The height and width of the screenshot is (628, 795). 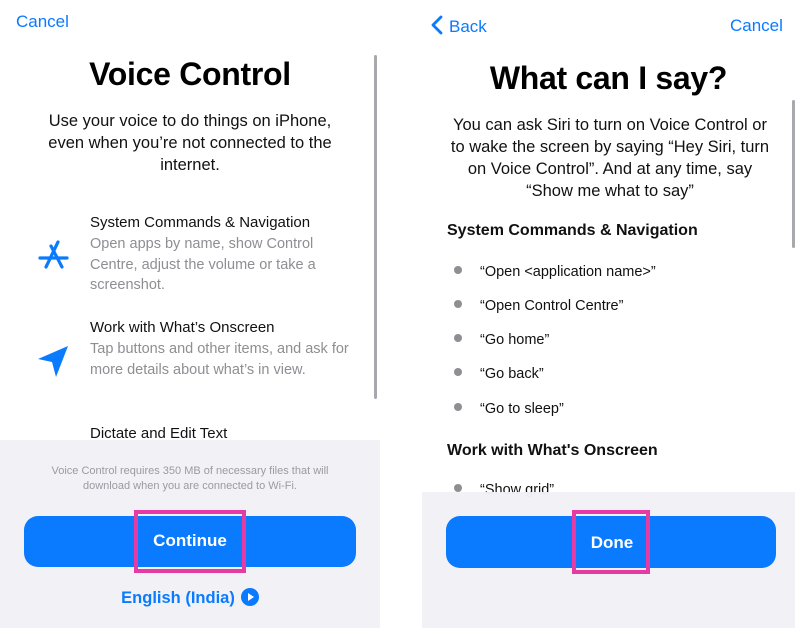 I want to click on back-label: Back, so click(x=468, y=26).